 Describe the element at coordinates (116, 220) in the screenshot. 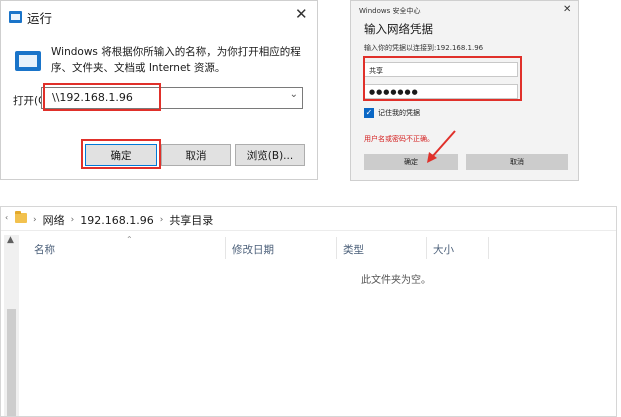

I see `breadcrumb-item-host: 192.168.1.96` at that location.